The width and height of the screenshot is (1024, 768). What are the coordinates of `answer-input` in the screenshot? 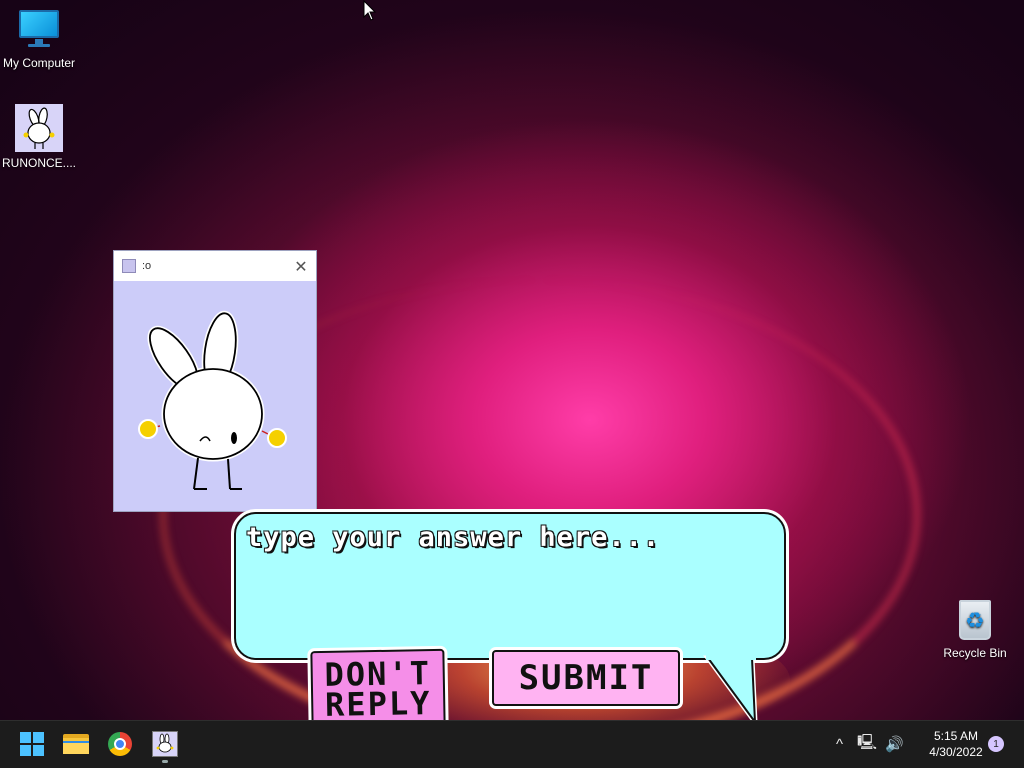 It's located at (511, 586).